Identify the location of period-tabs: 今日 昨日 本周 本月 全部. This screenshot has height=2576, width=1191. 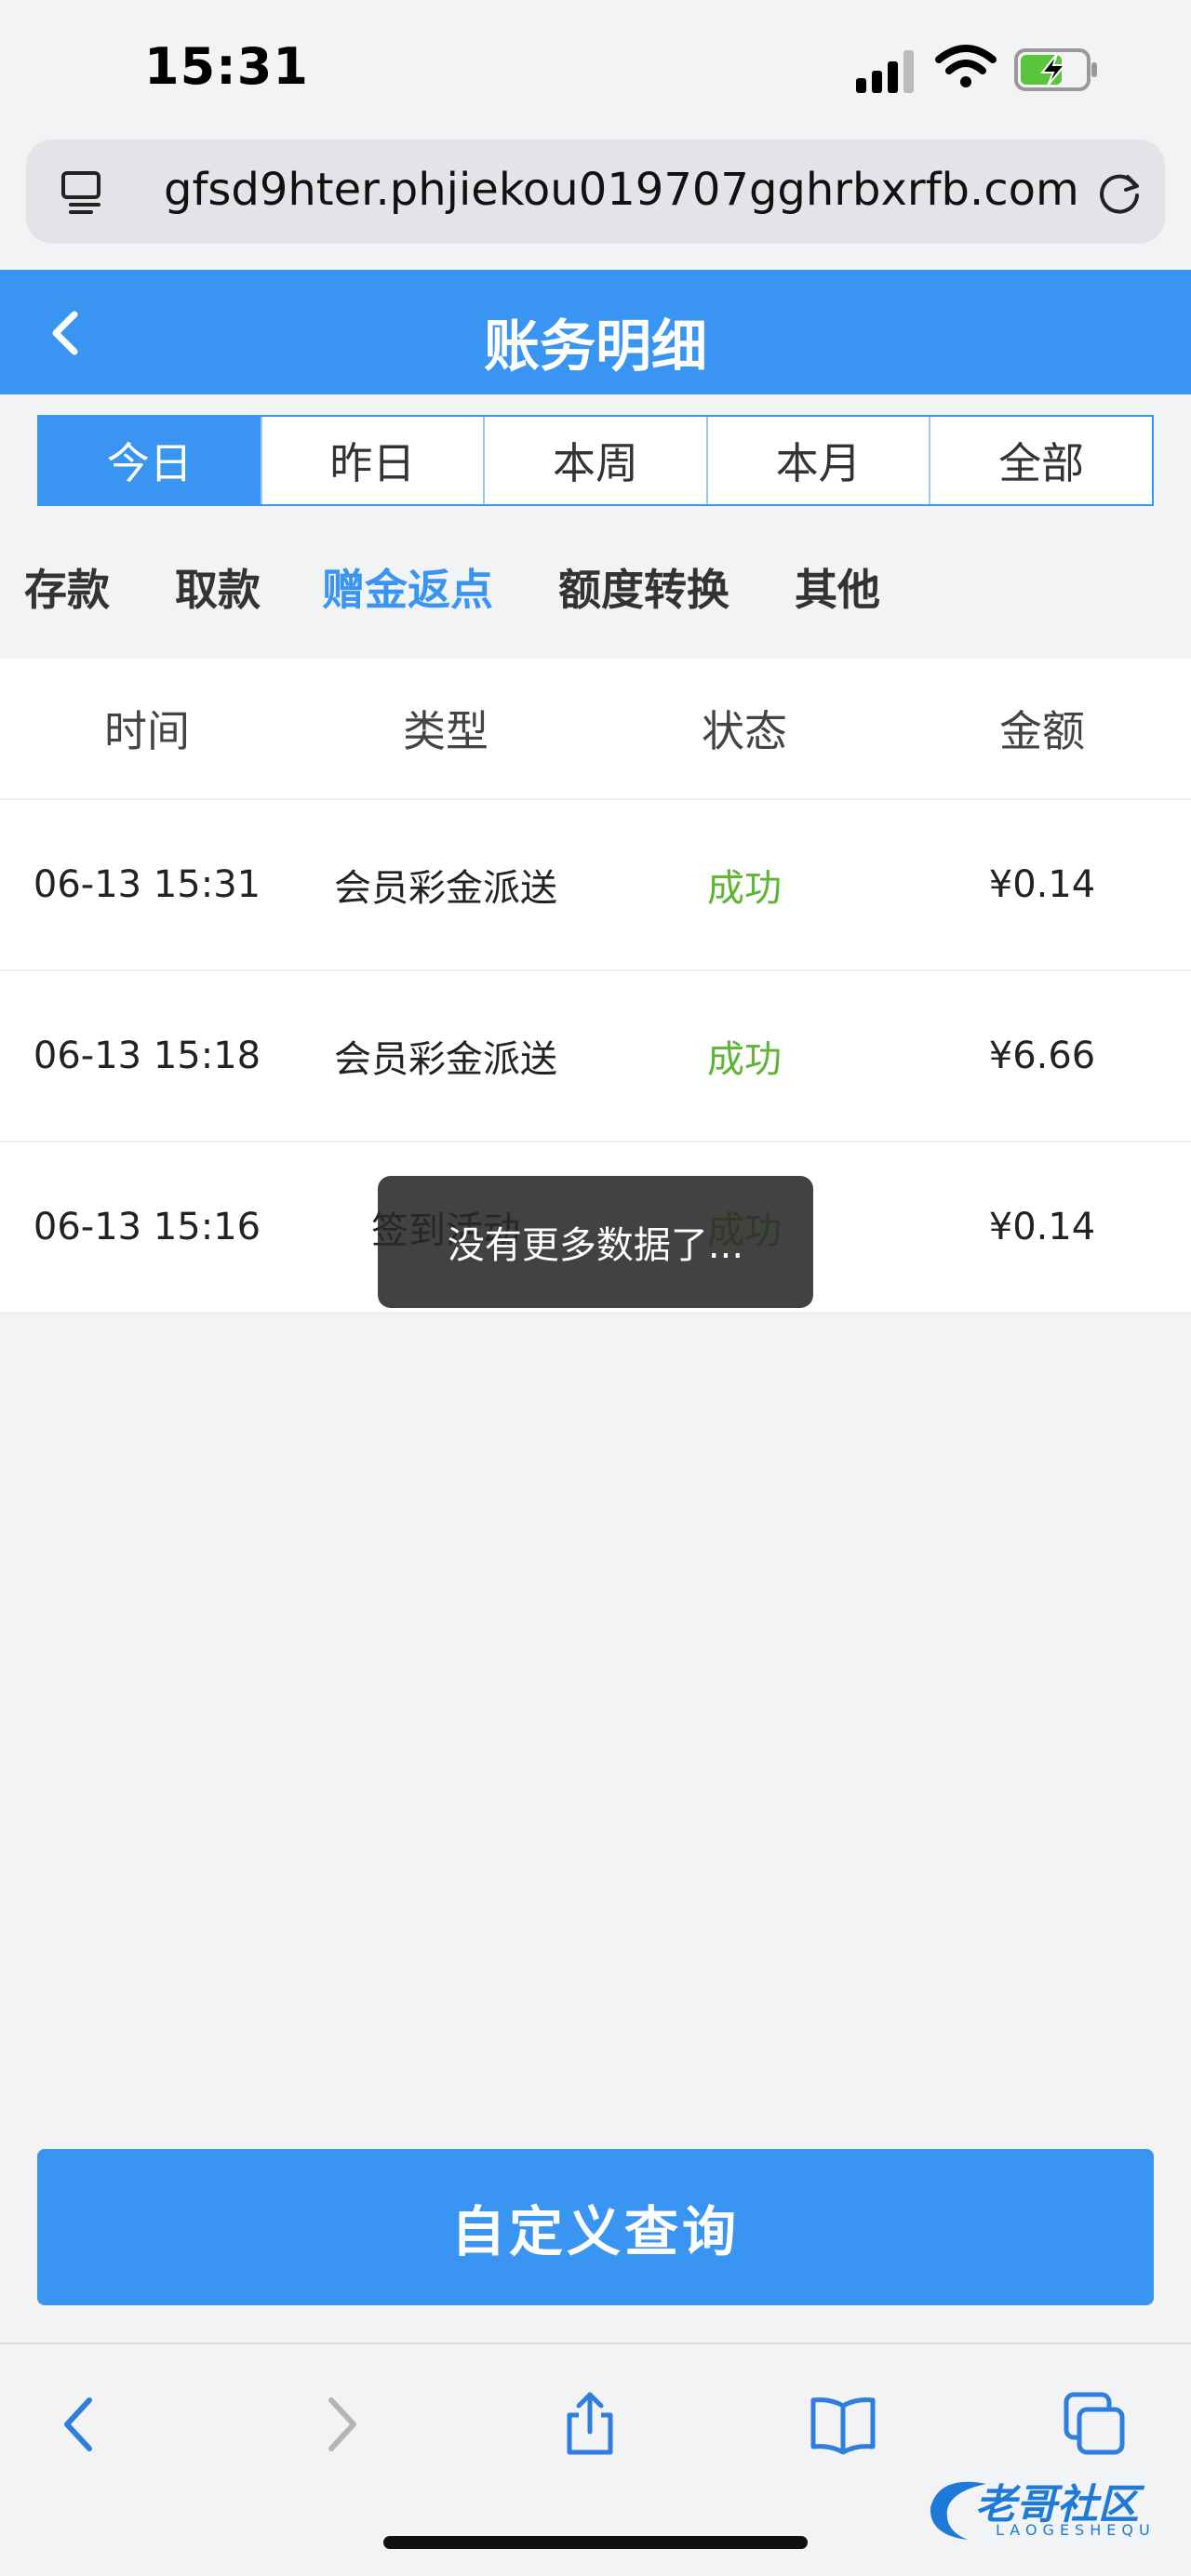
(595, 460).